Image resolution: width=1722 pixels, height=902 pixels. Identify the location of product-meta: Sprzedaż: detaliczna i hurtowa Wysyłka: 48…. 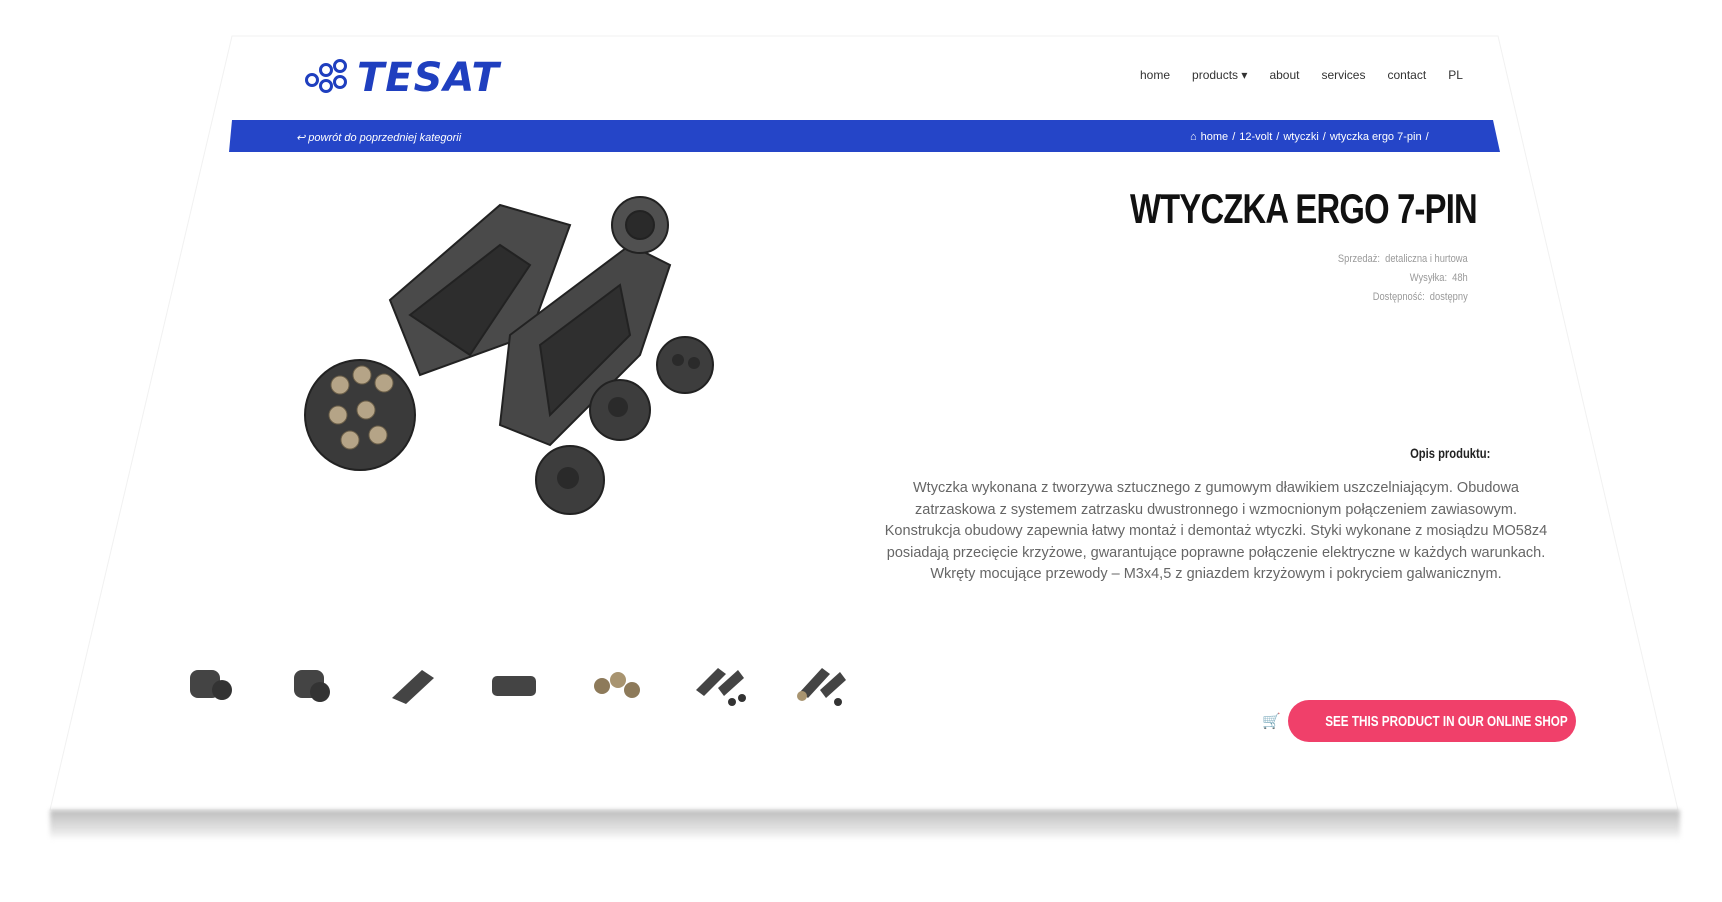
(1400, 278).